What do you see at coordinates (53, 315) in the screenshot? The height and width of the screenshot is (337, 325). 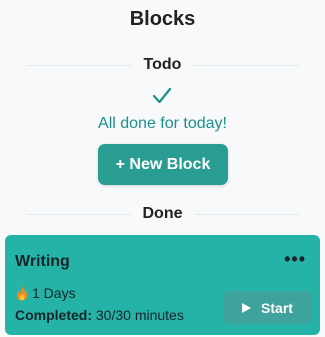 I see `completed-label: Completed:` at bounding box center [53, 315].